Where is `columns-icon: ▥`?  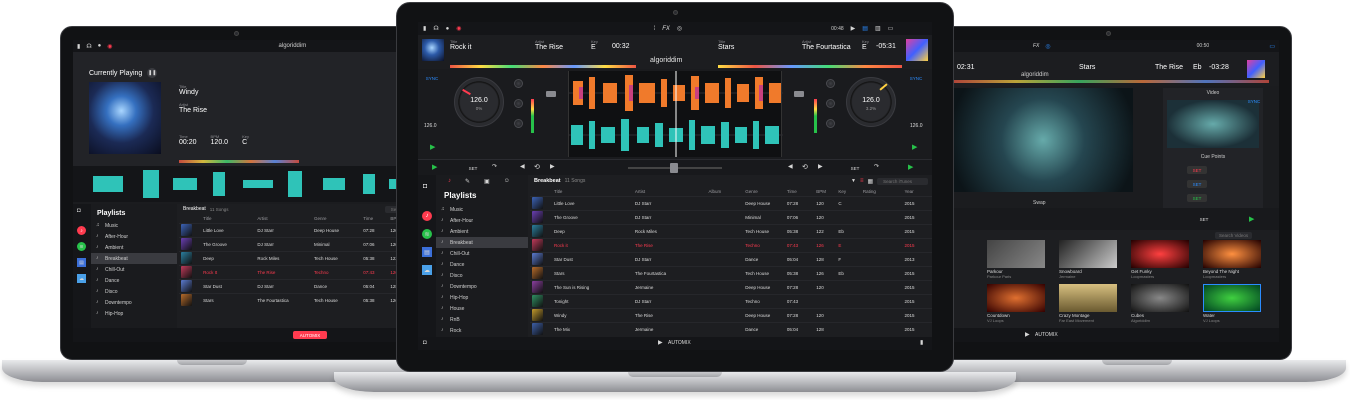 columns-icon: ▥ is located at coordinates (878, 28).